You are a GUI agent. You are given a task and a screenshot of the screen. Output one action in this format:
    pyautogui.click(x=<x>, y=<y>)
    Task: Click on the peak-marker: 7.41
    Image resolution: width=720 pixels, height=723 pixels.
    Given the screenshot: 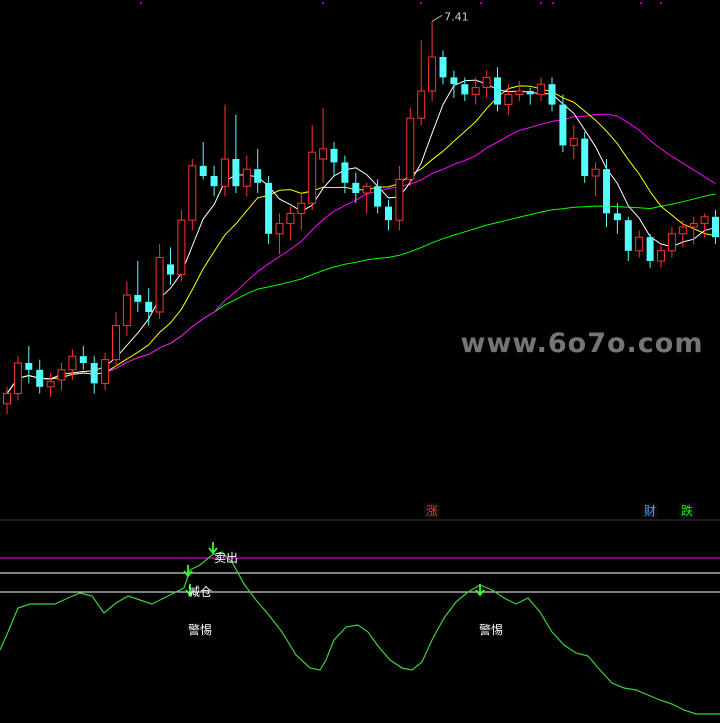 What is the action you would take?
    pyautogui.click(x=450, y=16)
    